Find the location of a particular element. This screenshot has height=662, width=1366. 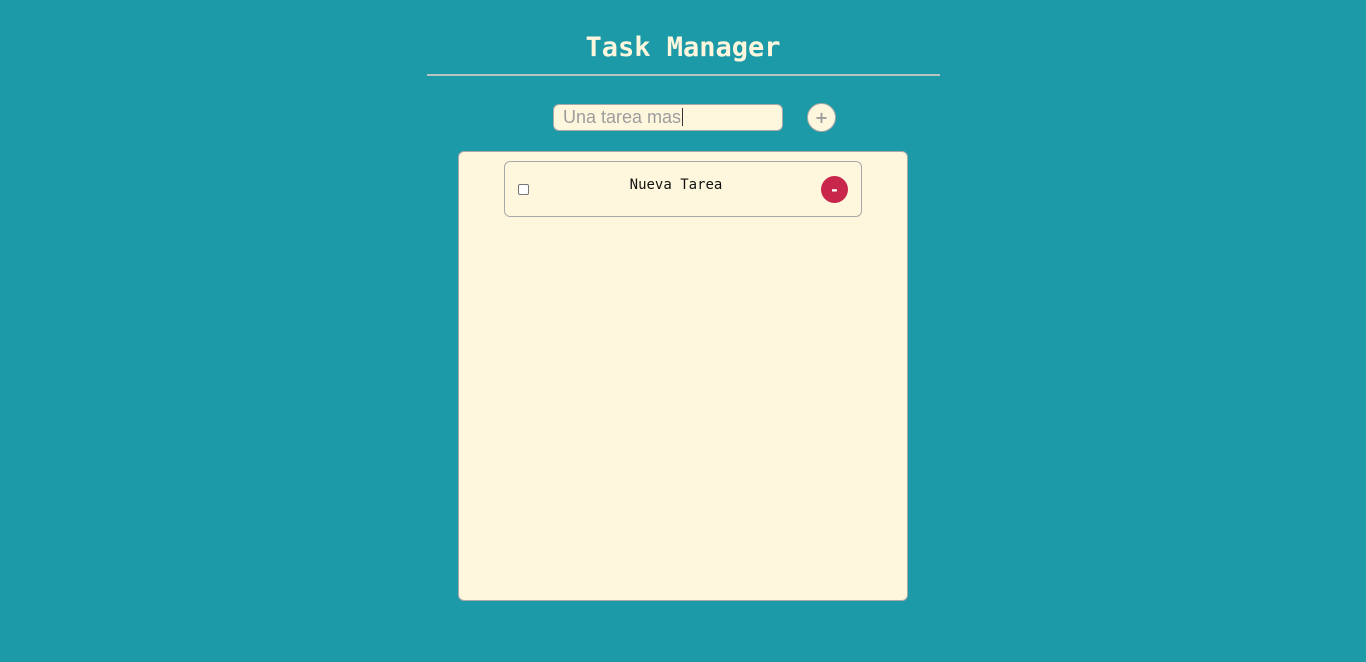

delete-task-button: - is located at coordinates (834, 189).